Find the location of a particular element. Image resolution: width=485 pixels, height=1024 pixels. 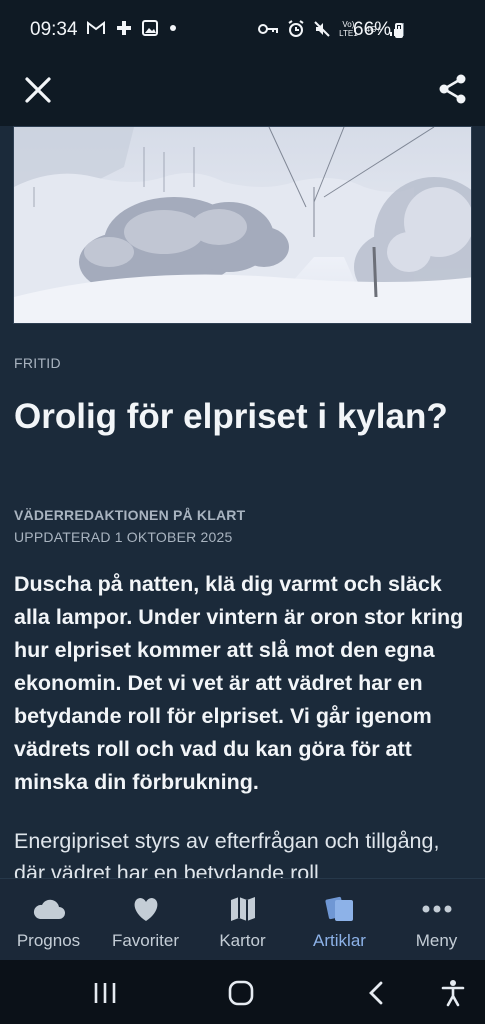

nav-label-prognos: Prognos is located at coordinates (48, 940).